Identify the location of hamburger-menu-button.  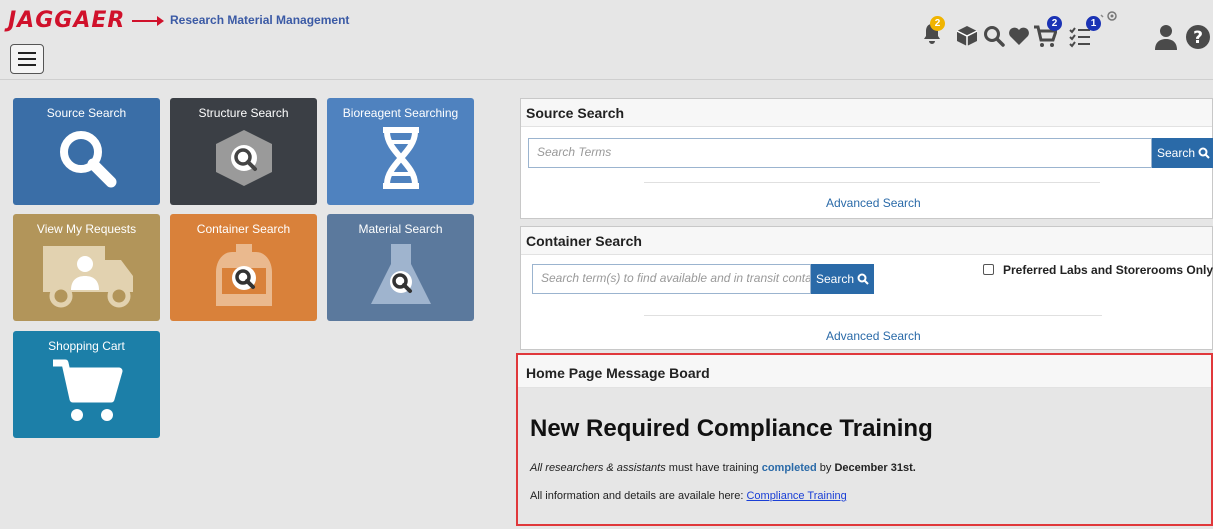
(27, 59).